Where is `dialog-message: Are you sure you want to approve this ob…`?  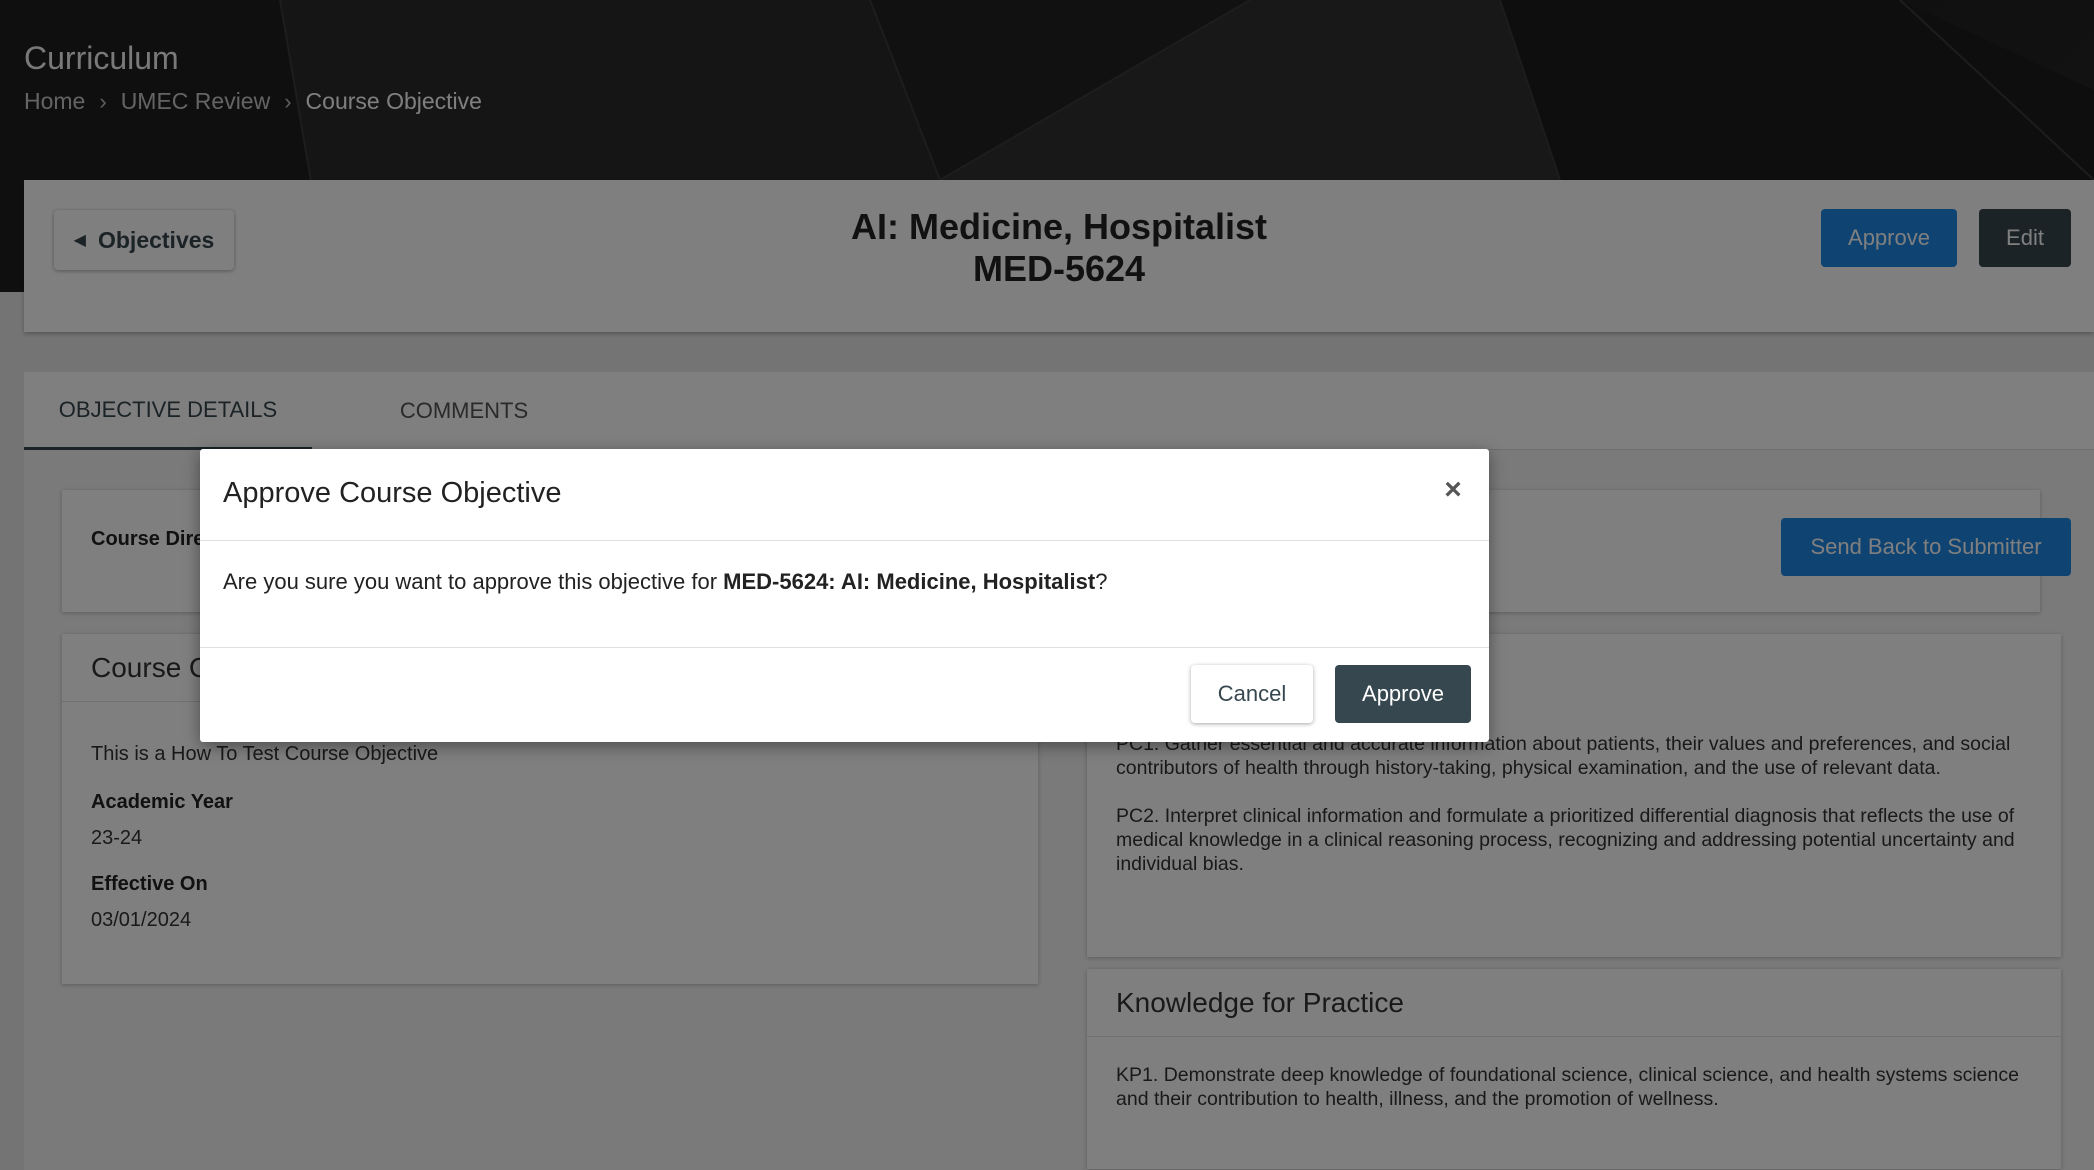
dialog-message: Are you sure you want to approve this ob… is located at coordinates (665, 582).